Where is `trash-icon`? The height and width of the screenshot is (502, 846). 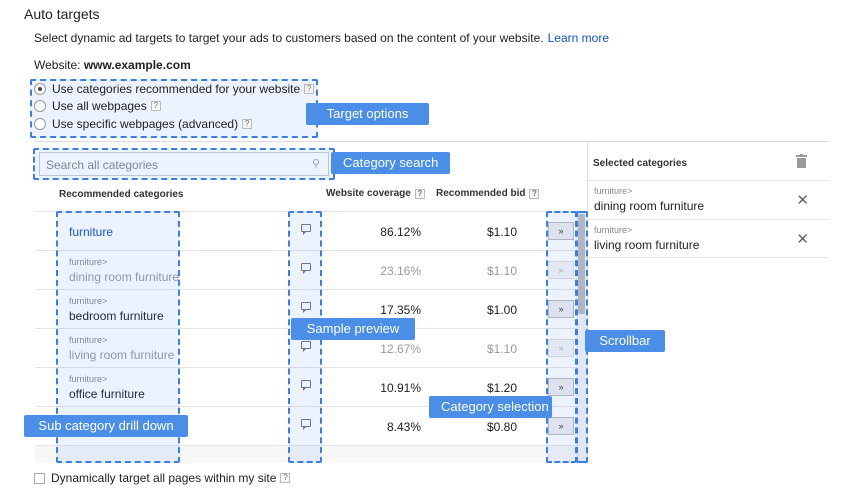 trash-icon is located at coordinates (801, 161).